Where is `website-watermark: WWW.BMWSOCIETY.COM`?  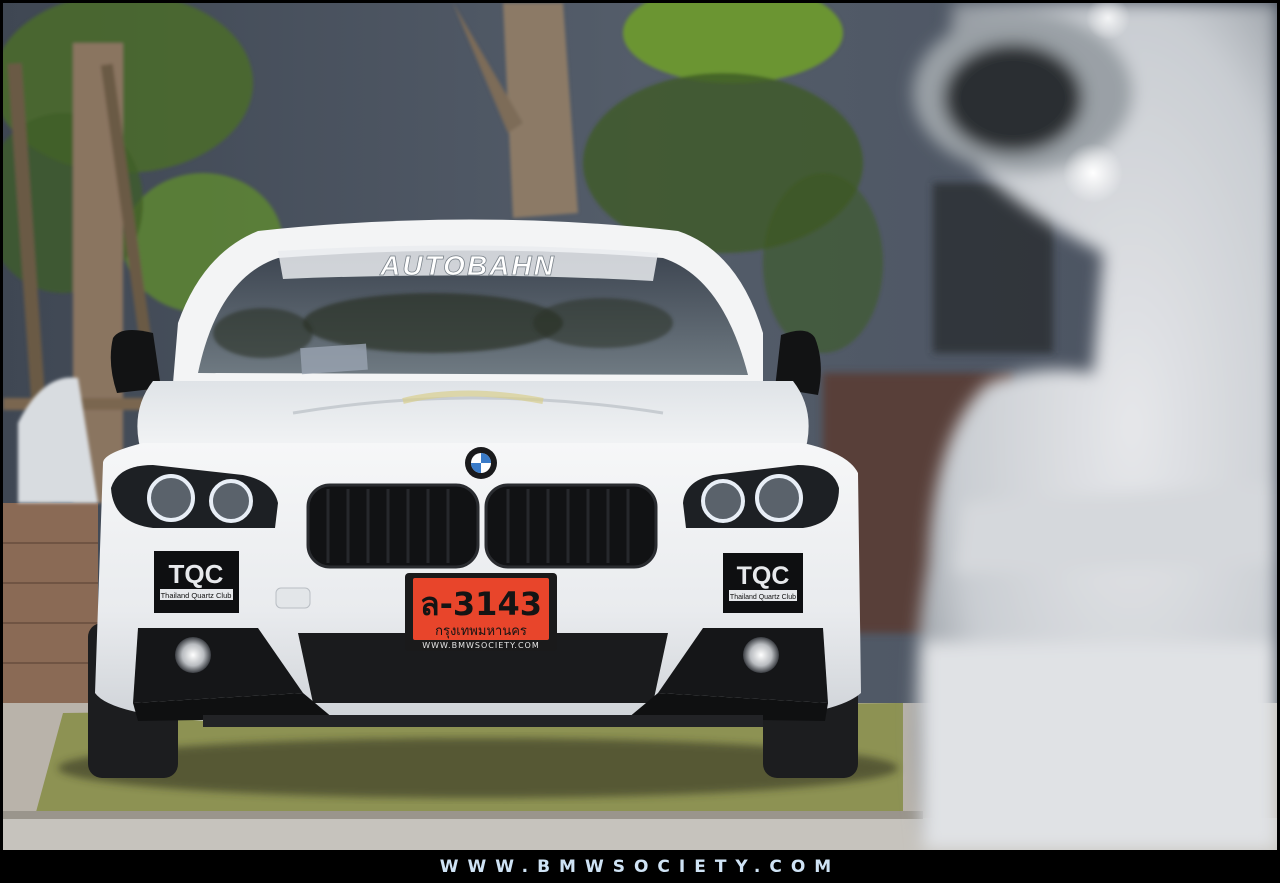 website-watermark: WWW.BMWSOCIETY.COM is located at coordinates (640, 866).